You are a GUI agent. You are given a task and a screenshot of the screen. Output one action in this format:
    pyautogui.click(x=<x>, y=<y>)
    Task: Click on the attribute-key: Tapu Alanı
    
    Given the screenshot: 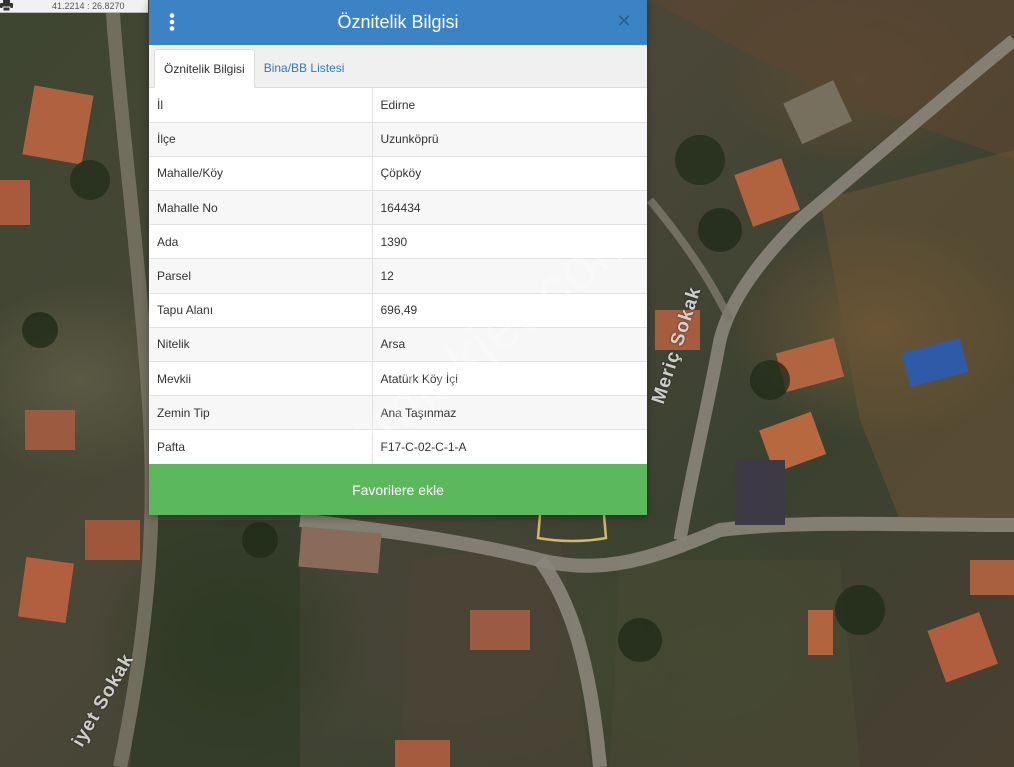 What is the action you would take?
    pyautogui.click(x=261, y=310)
    